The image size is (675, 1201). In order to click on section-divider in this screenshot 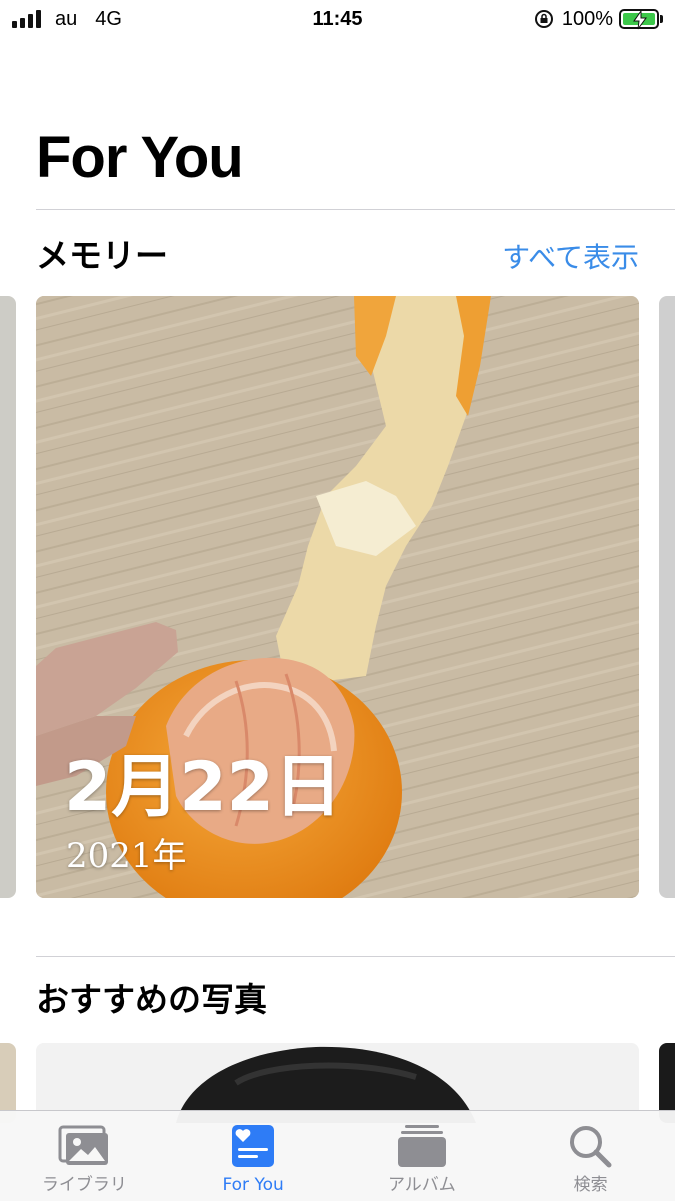, I will do `click(355, 956)`.